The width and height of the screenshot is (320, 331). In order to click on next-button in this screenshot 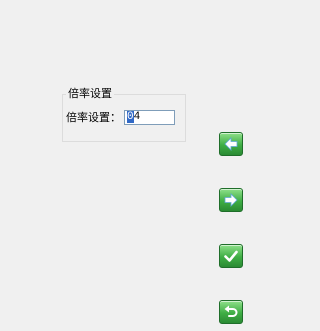, I will do `click(231, 200)`.